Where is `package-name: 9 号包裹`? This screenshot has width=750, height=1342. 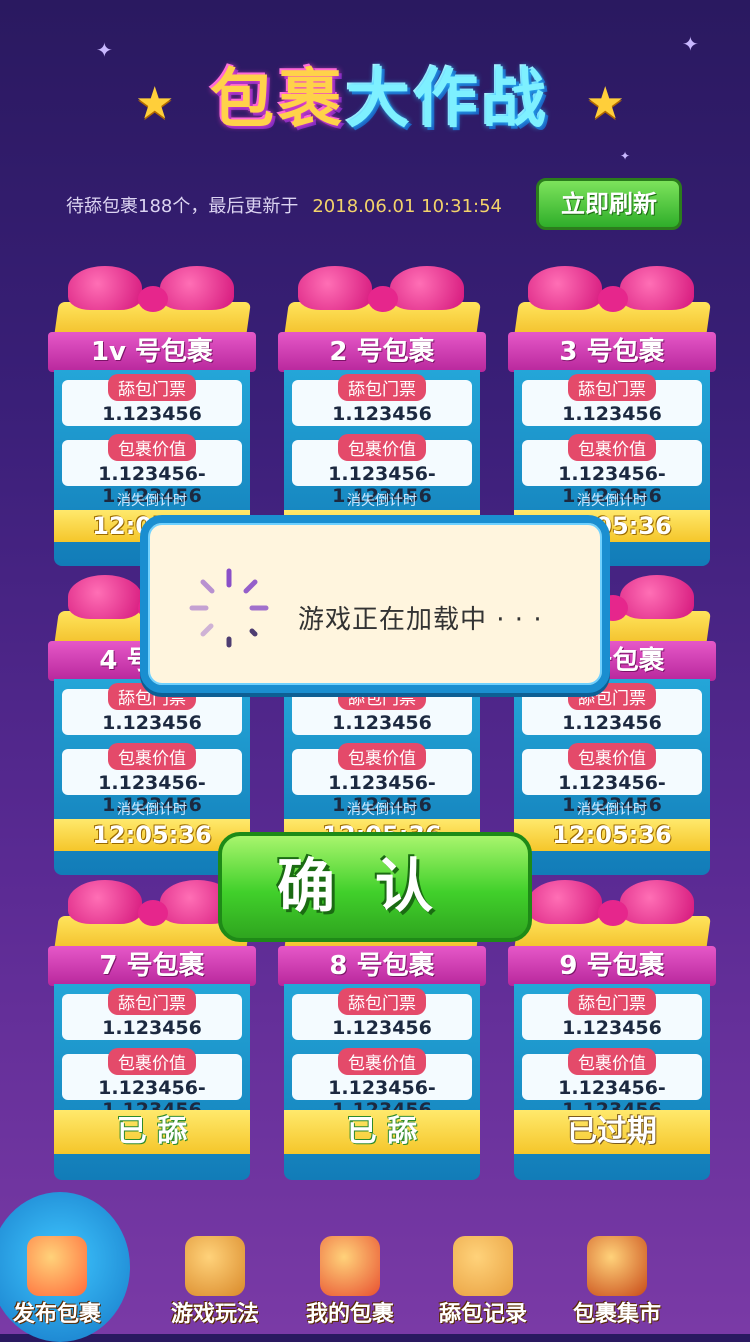
package-name: 9 号包裹 is located at coordinates (612, 966).